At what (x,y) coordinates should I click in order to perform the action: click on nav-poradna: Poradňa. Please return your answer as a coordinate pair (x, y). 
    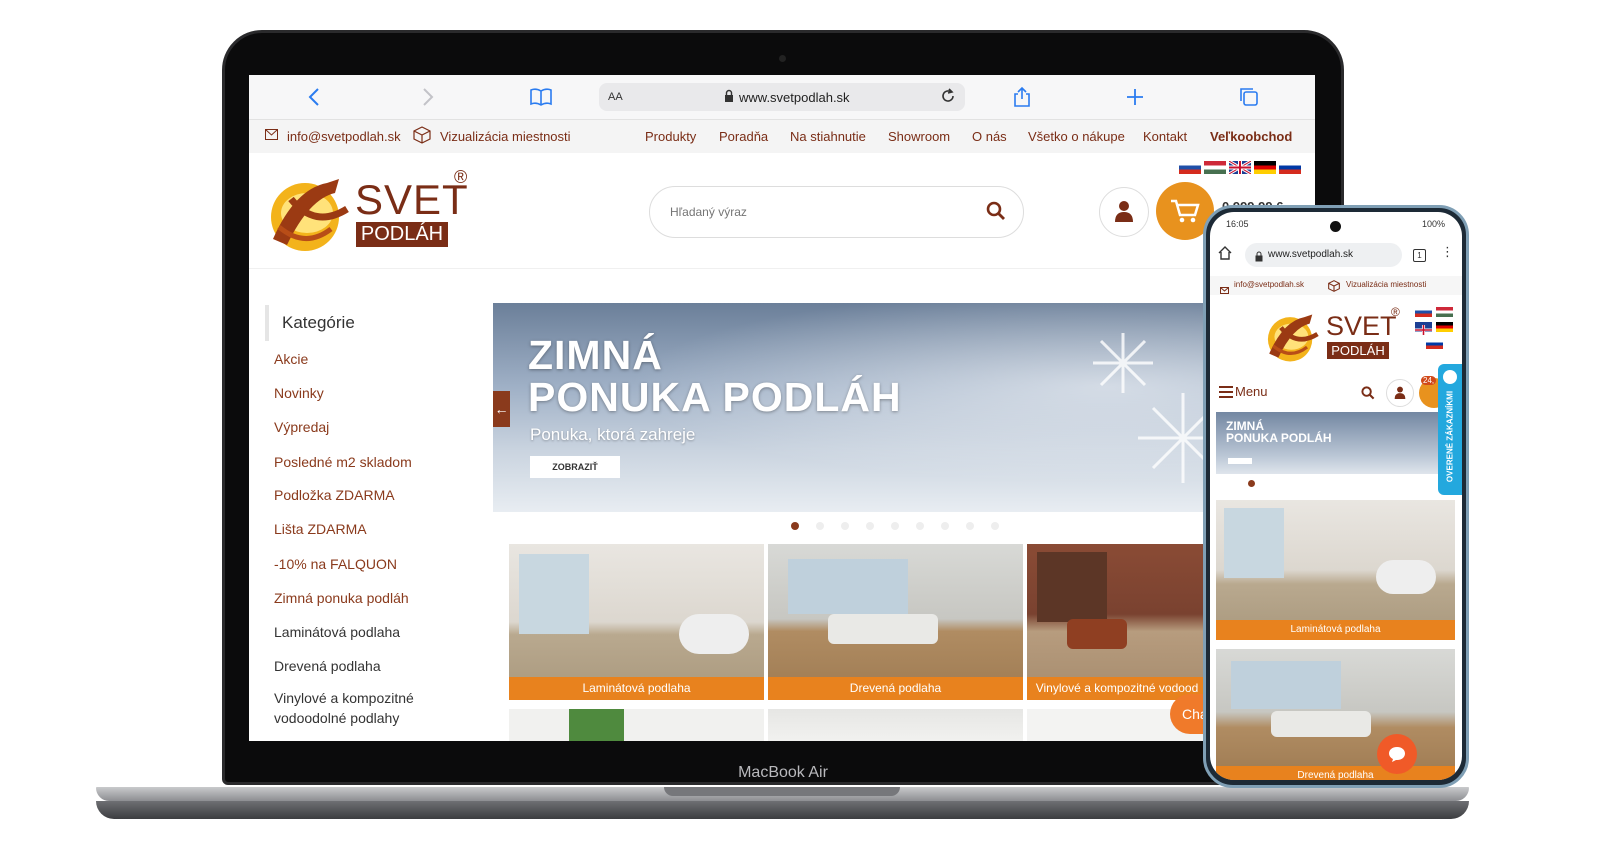
    Looking at the image, I should click on (743, 136).